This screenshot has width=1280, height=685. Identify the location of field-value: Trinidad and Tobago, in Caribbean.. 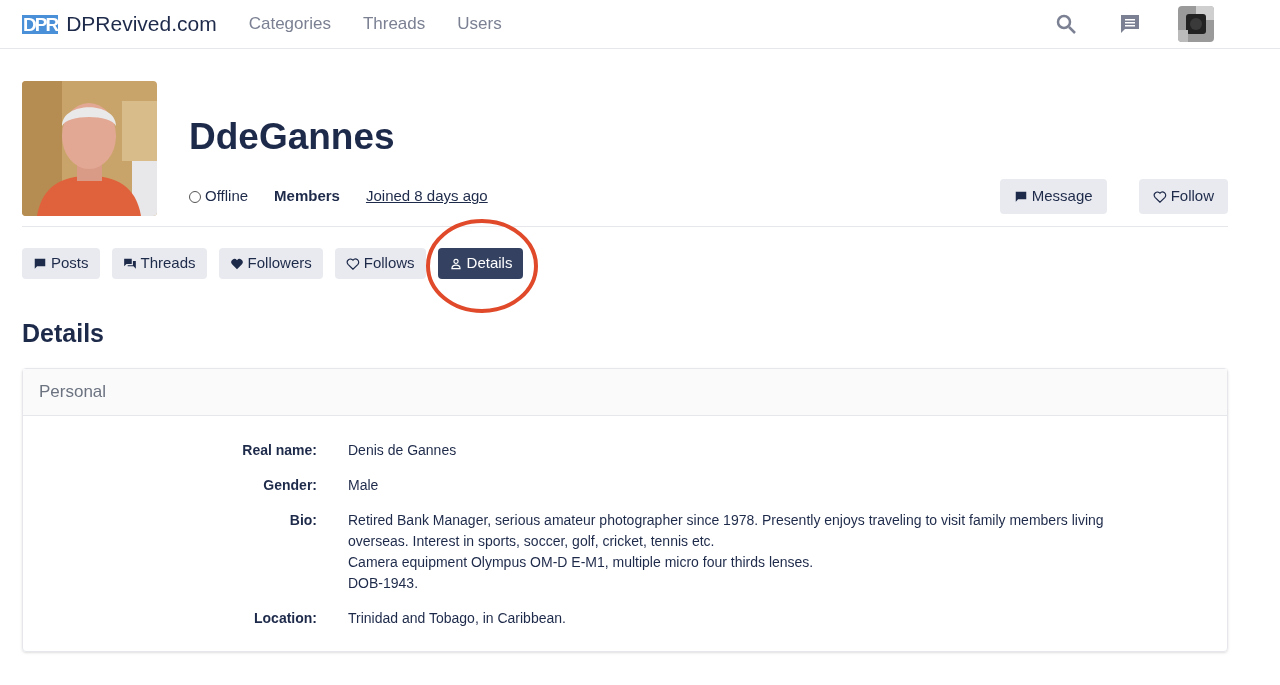
(457, 618).